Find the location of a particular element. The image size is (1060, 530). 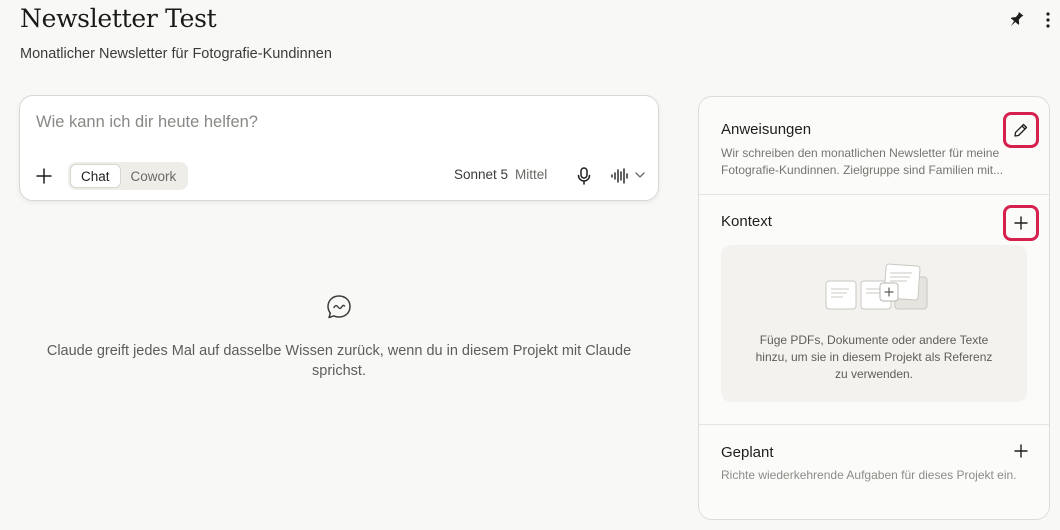

context-title: Kontext is located at coordinates (746, 221).